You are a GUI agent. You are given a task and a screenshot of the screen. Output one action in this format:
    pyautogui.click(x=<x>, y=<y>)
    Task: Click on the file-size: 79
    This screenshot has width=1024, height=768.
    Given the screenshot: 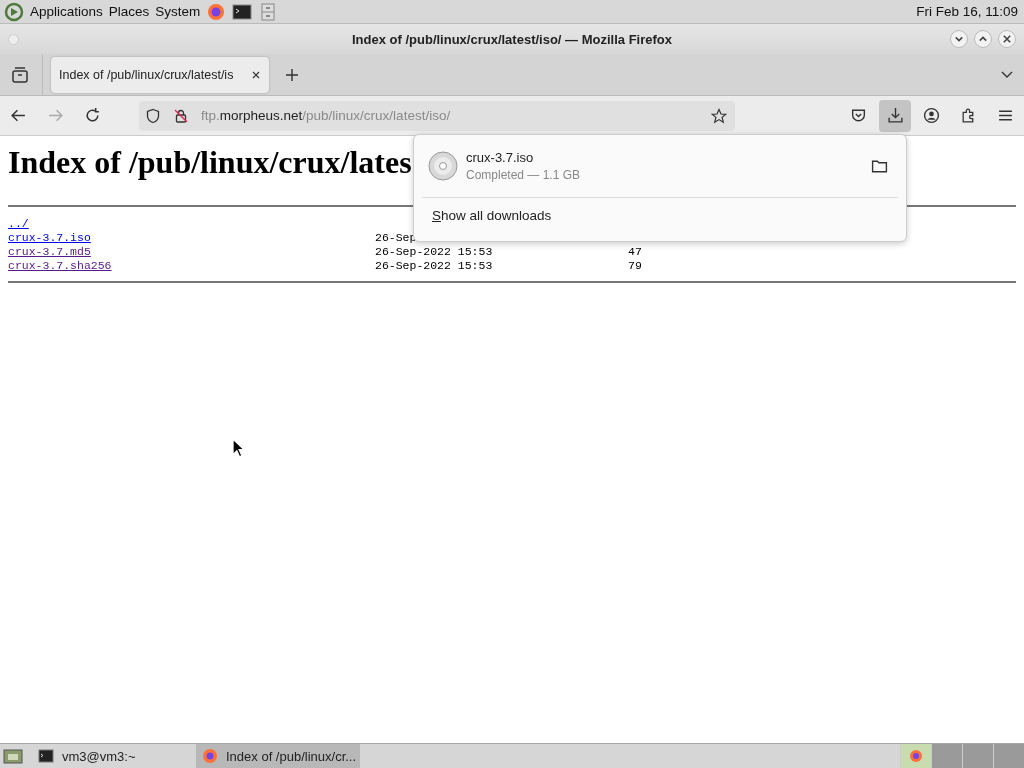 What is the action you would take?
    pyautogui.click(x=635, y=266)
    